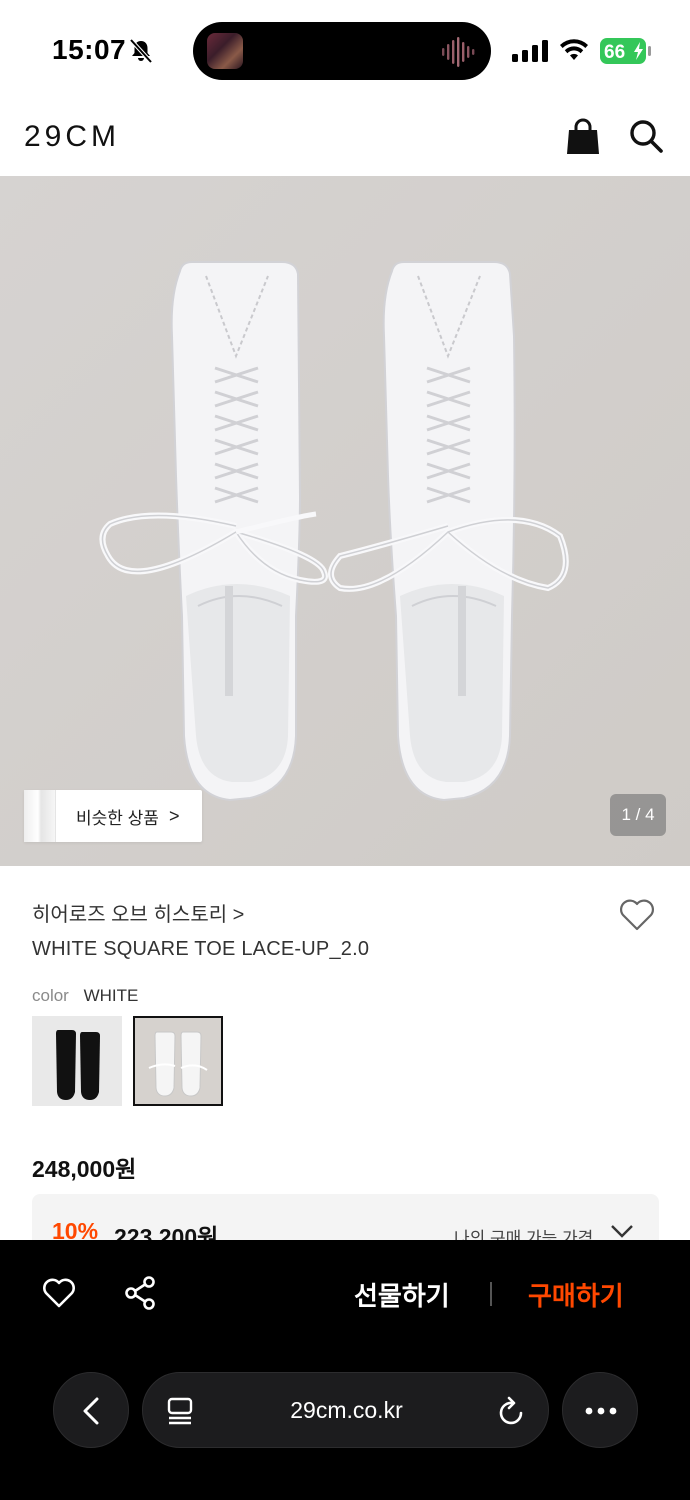 The image size is (690, 1500). Describe the element at coordinates (576, 1294) in the screenshot. I see `buy-button: 구매하기` at that location.